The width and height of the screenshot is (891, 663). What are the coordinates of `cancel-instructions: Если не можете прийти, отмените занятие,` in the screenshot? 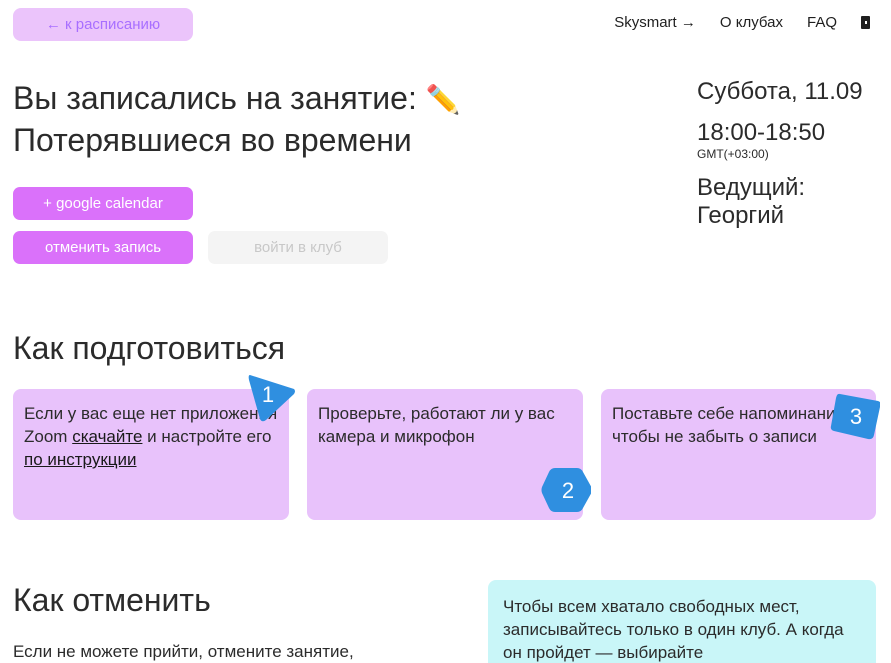 It's located at (183, 651).